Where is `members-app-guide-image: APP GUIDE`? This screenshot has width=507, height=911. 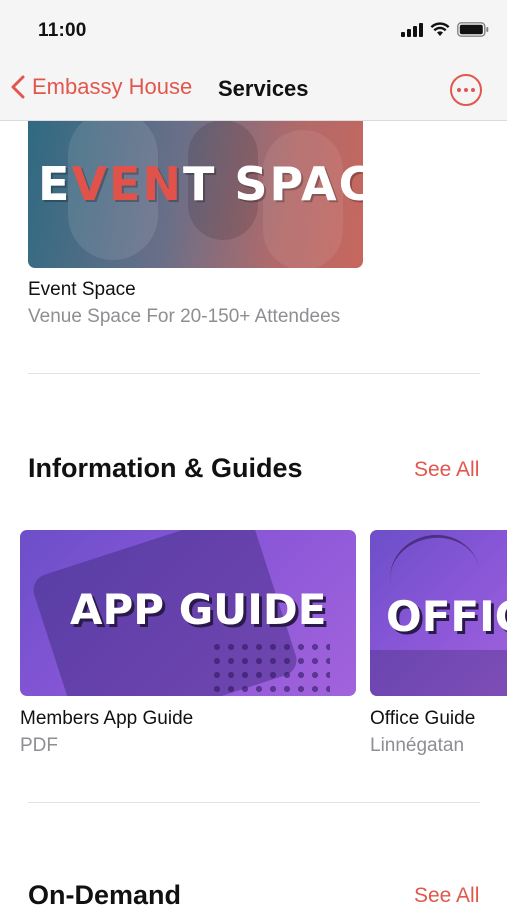 members-app-guide-image: APP GUIDE is located at coordinates (188, 613).